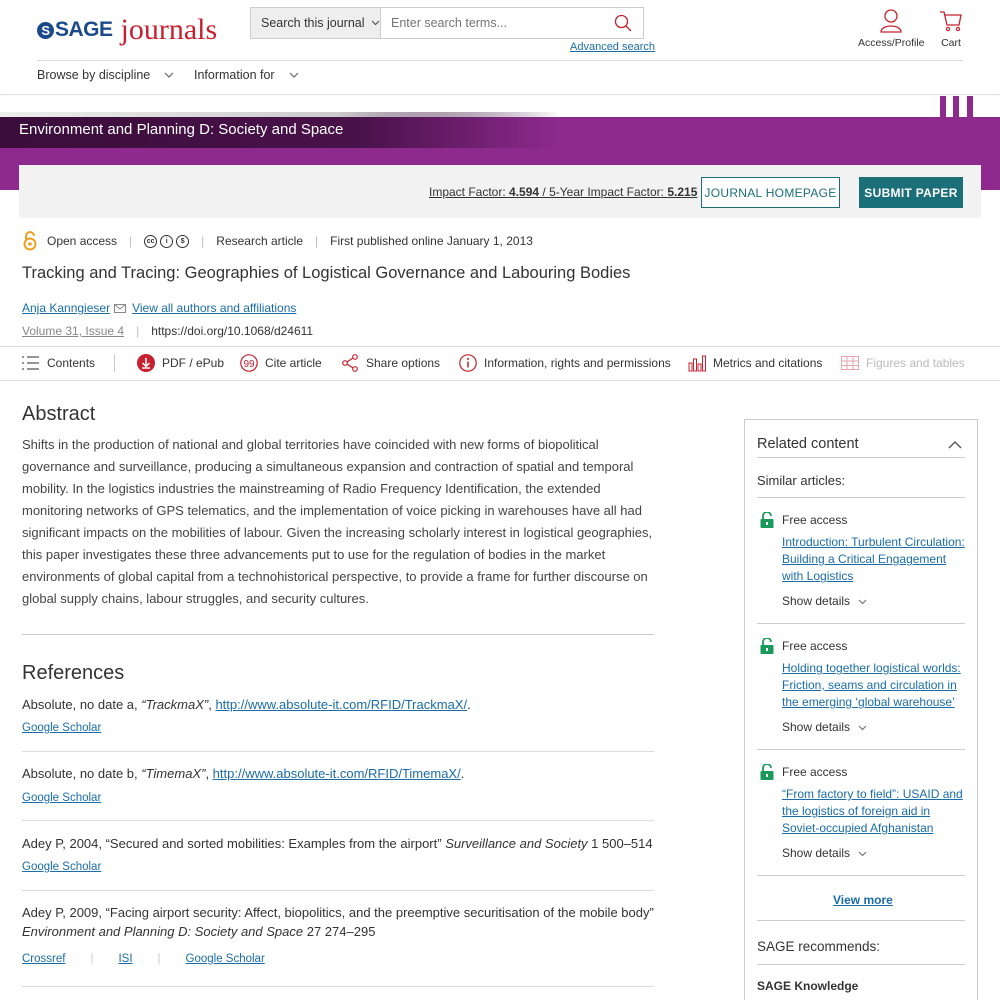 The height and width of the screenshot is (1000, 1000). Describe the element at coordinates (246, 75) in the screenshot. I see `nav-information-for: Information for` at that location.